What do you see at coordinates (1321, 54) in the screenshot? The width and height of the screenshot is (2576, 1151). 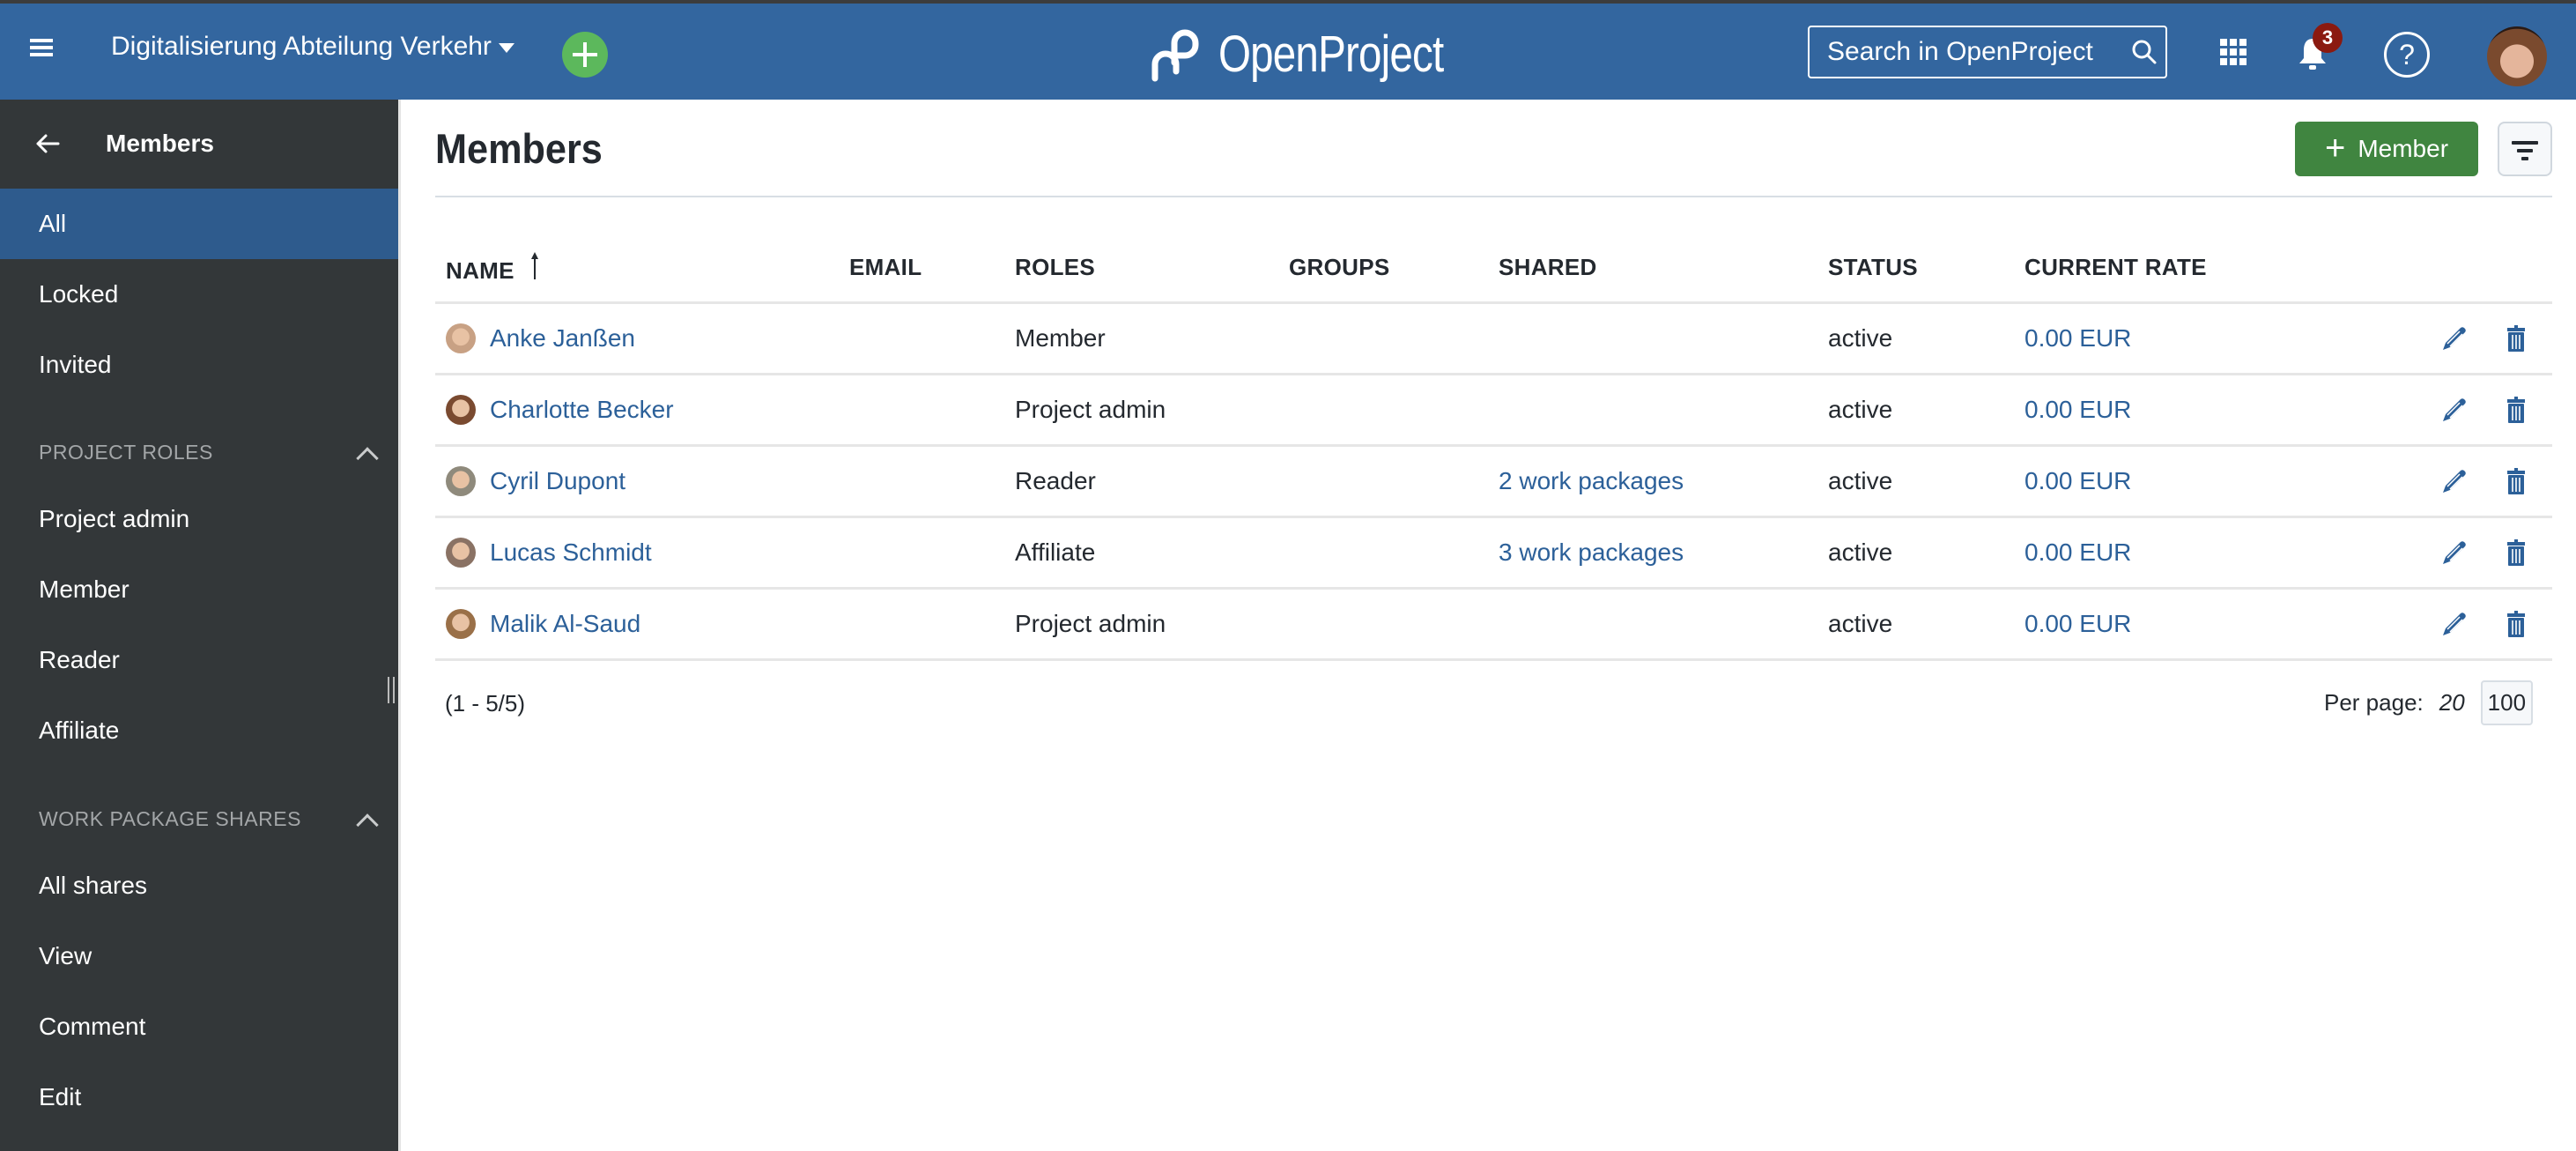 I see `openproject-logo: OpenProject` at bounding box center [1321, 54].